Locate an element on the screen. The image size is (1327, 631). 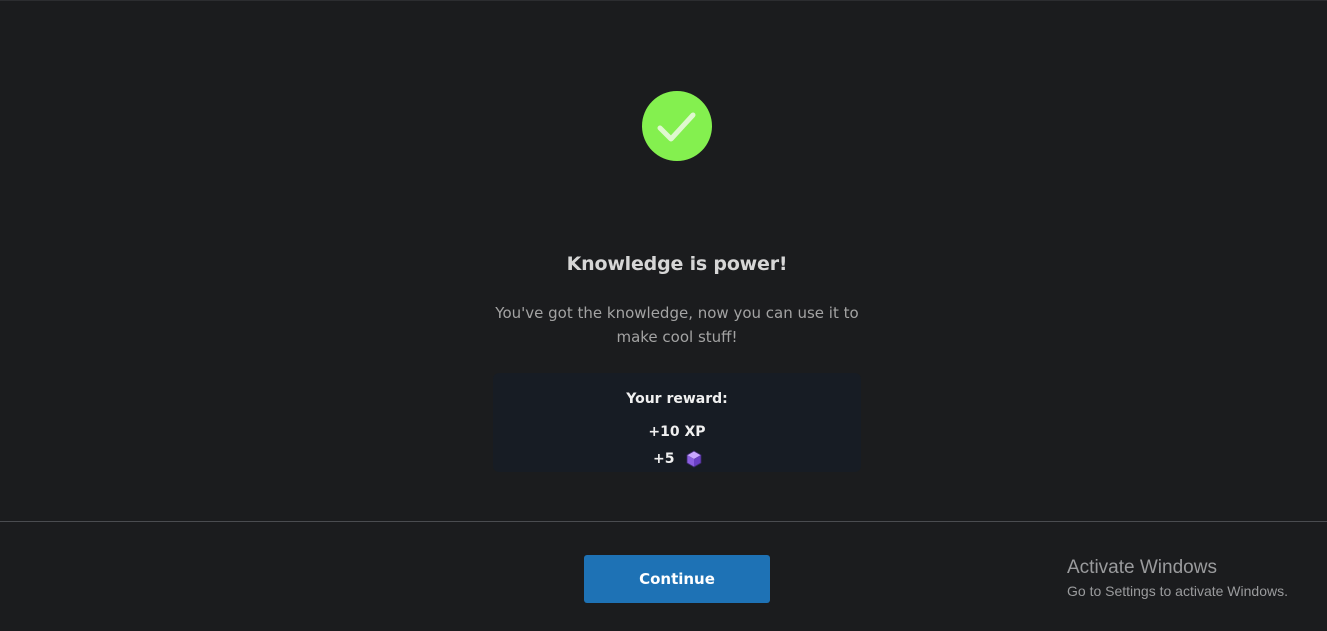
continue-button: Continue is located at coordinates (677, 579).